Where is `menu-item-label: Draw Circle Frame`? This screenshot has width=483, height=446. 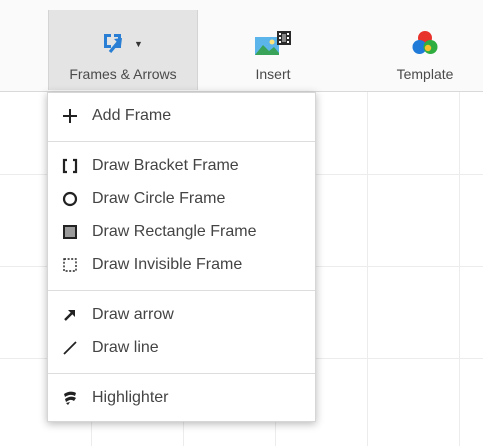
menu-item-label: Draw Circle Frame is located at coordinates (159, 198).